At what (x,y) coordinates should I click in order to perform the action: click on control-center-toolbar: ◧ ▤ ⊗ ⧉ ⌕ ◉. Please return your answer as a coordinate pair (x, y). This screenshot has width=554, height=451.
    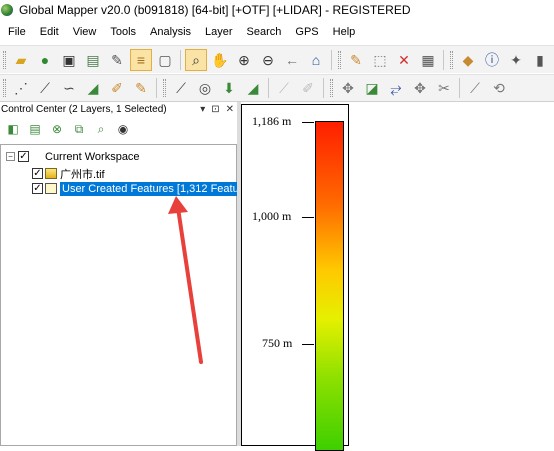
    Looking at the image, I should click on (118, 129).